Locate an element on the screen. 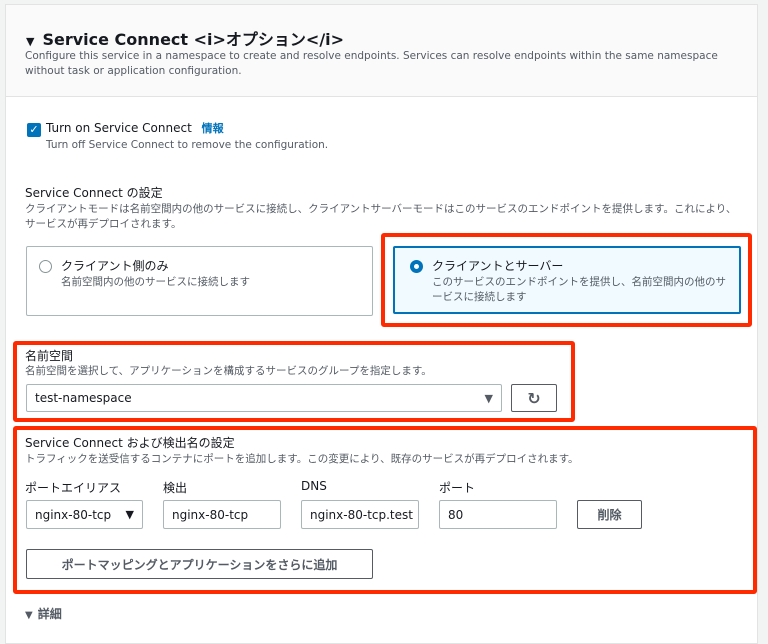 This screenshot has height=644, width=768. radio-client-only is located at coordinates (45, 266).